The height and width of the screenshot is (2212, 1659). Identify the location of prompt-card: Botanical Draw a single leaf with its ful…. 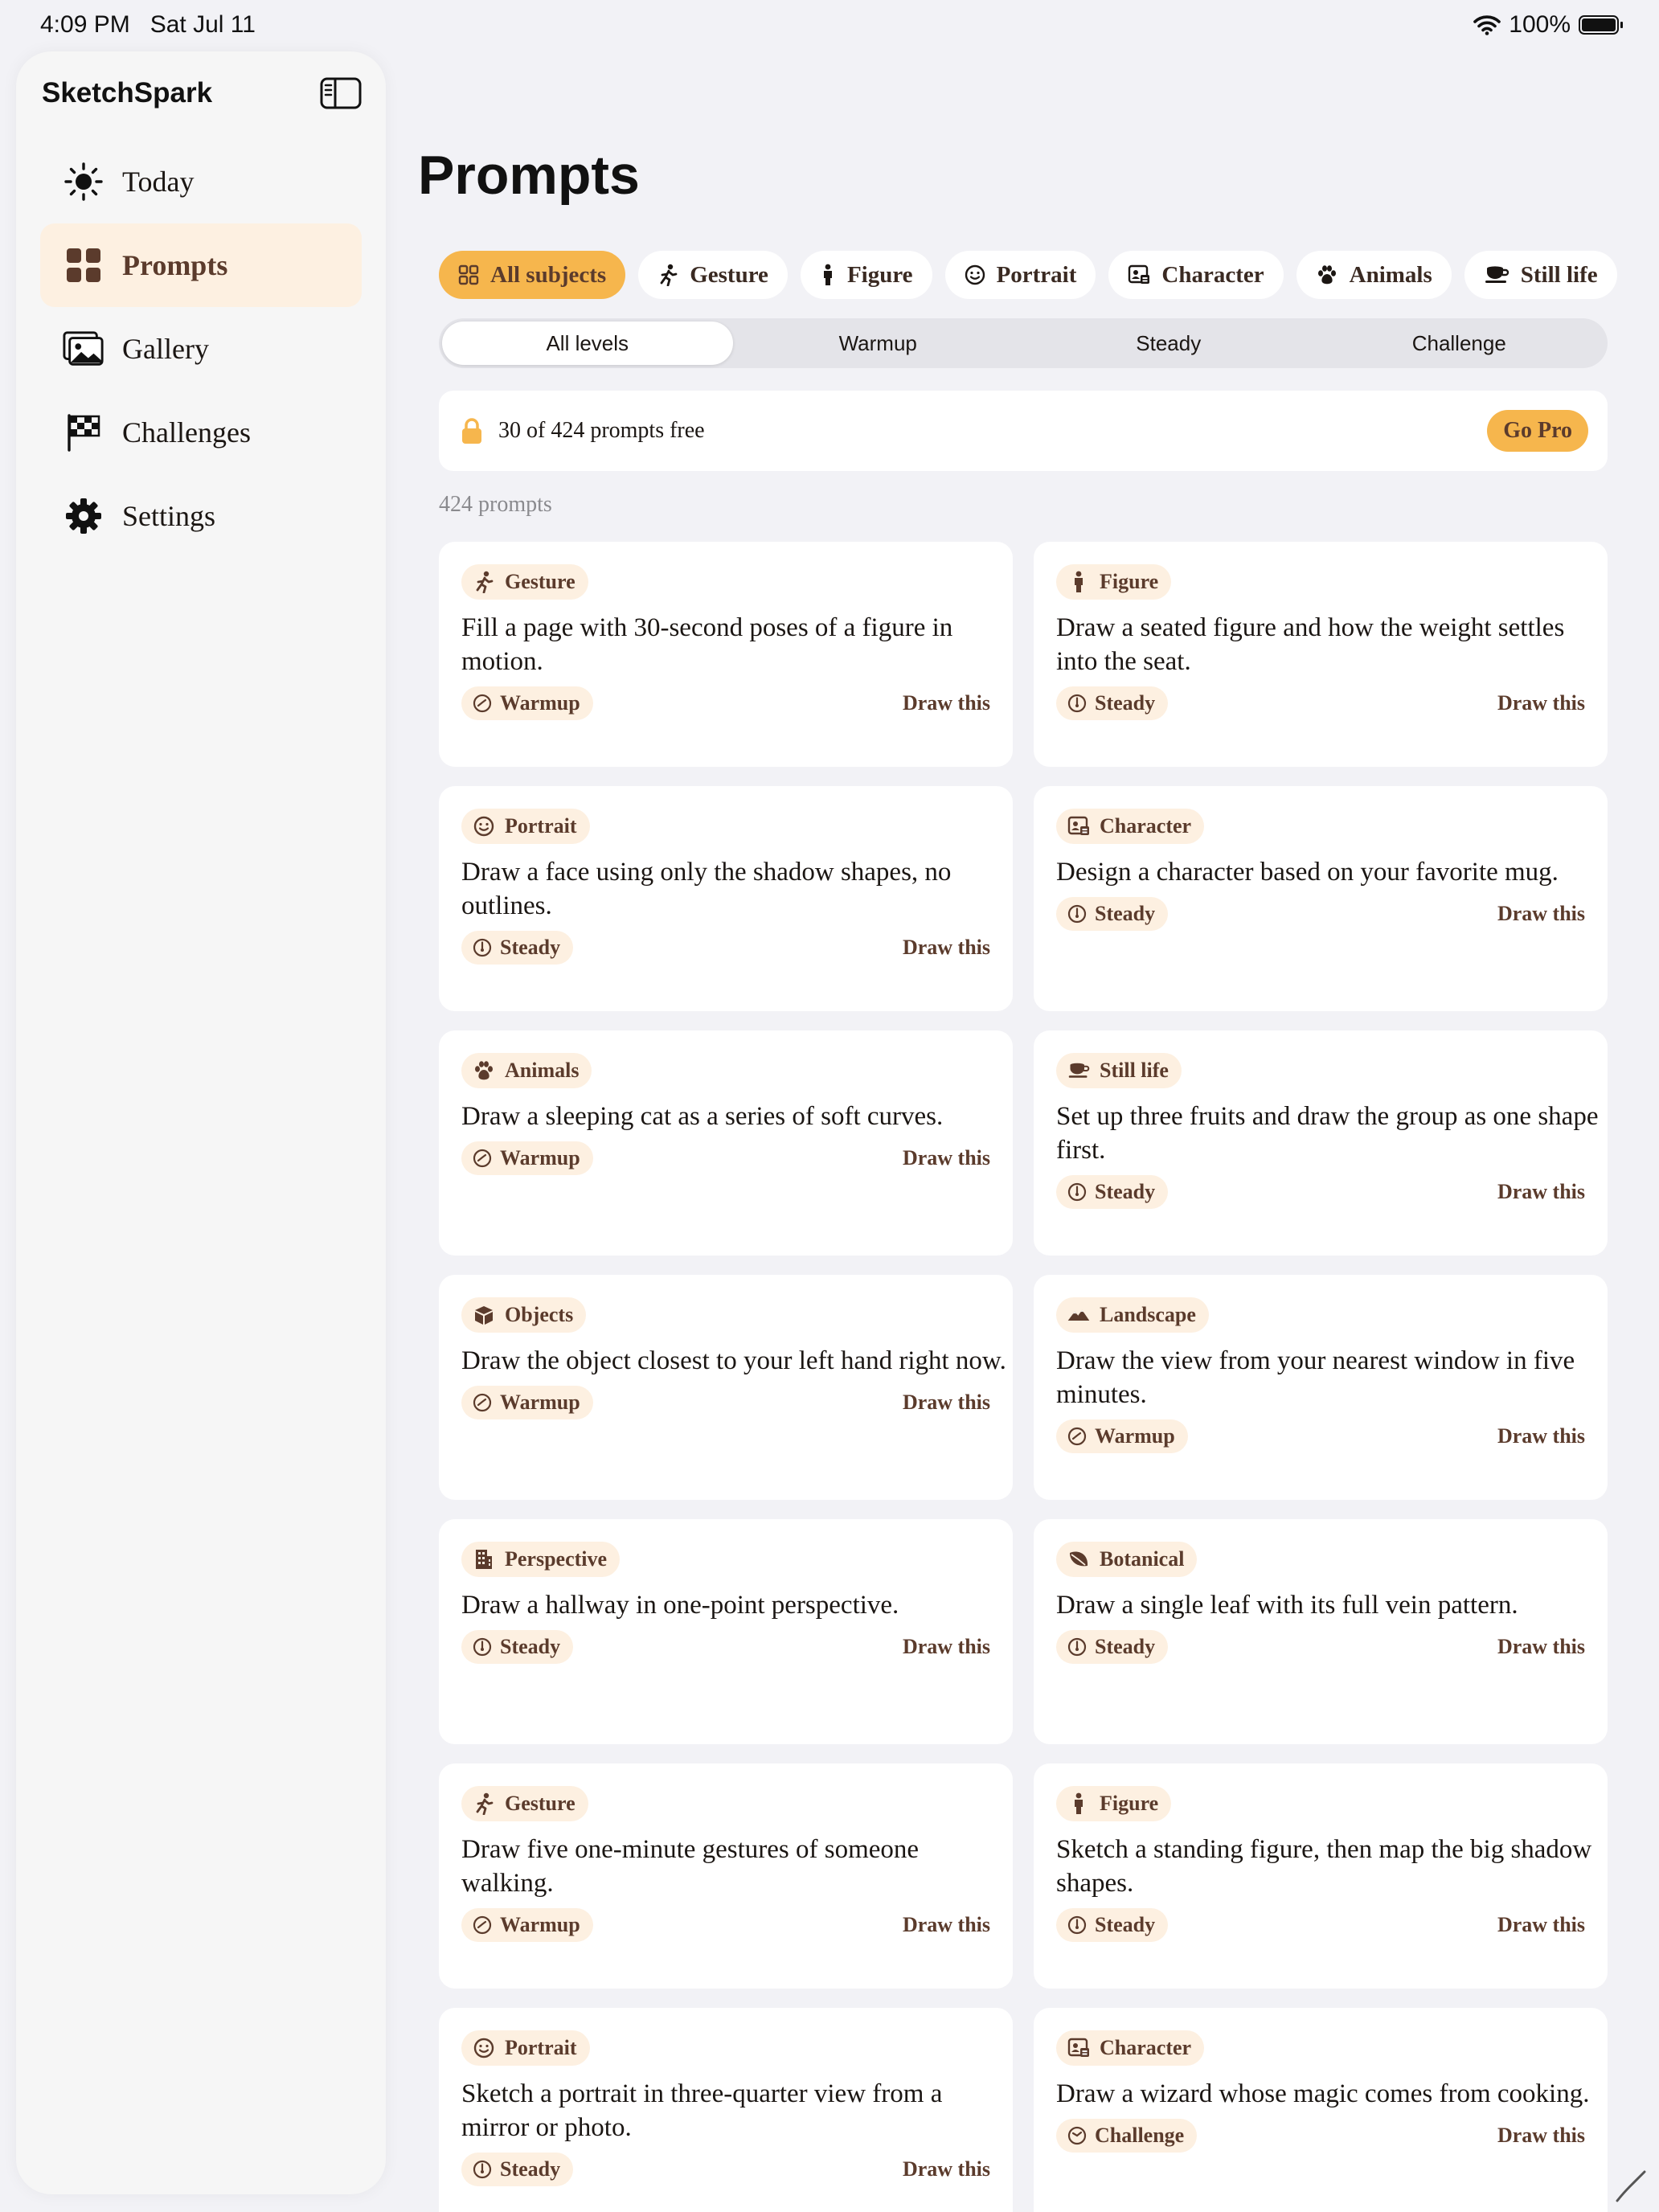
(1321, 1631).